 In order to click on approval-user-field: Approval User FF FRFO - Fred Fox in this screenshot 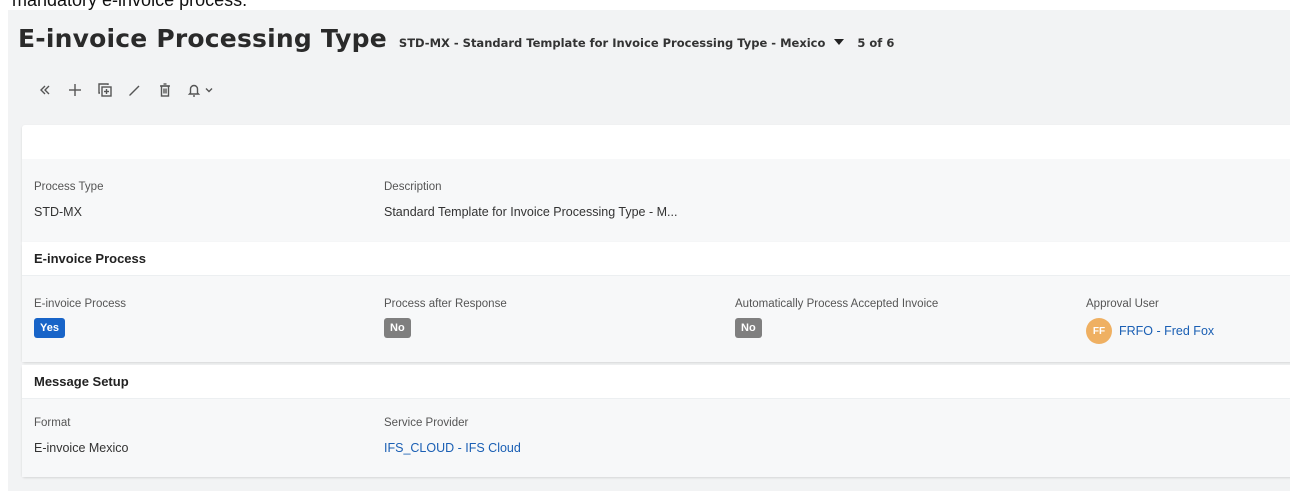, I will do `click(1150, 321)`.